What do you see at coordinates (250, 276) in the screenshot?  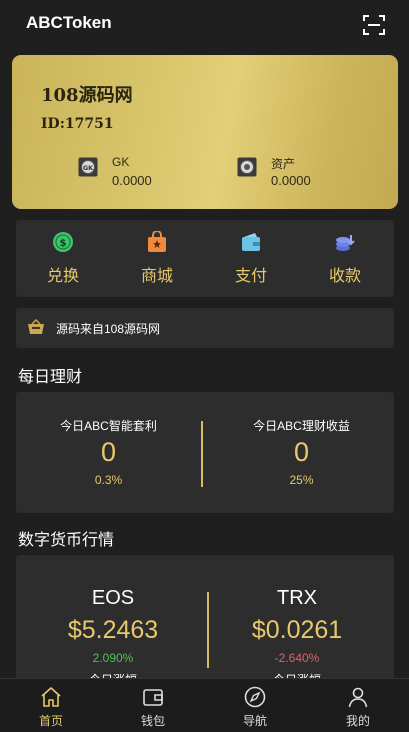 I see `pay-label: 支付` at bounding box center [250, 276].